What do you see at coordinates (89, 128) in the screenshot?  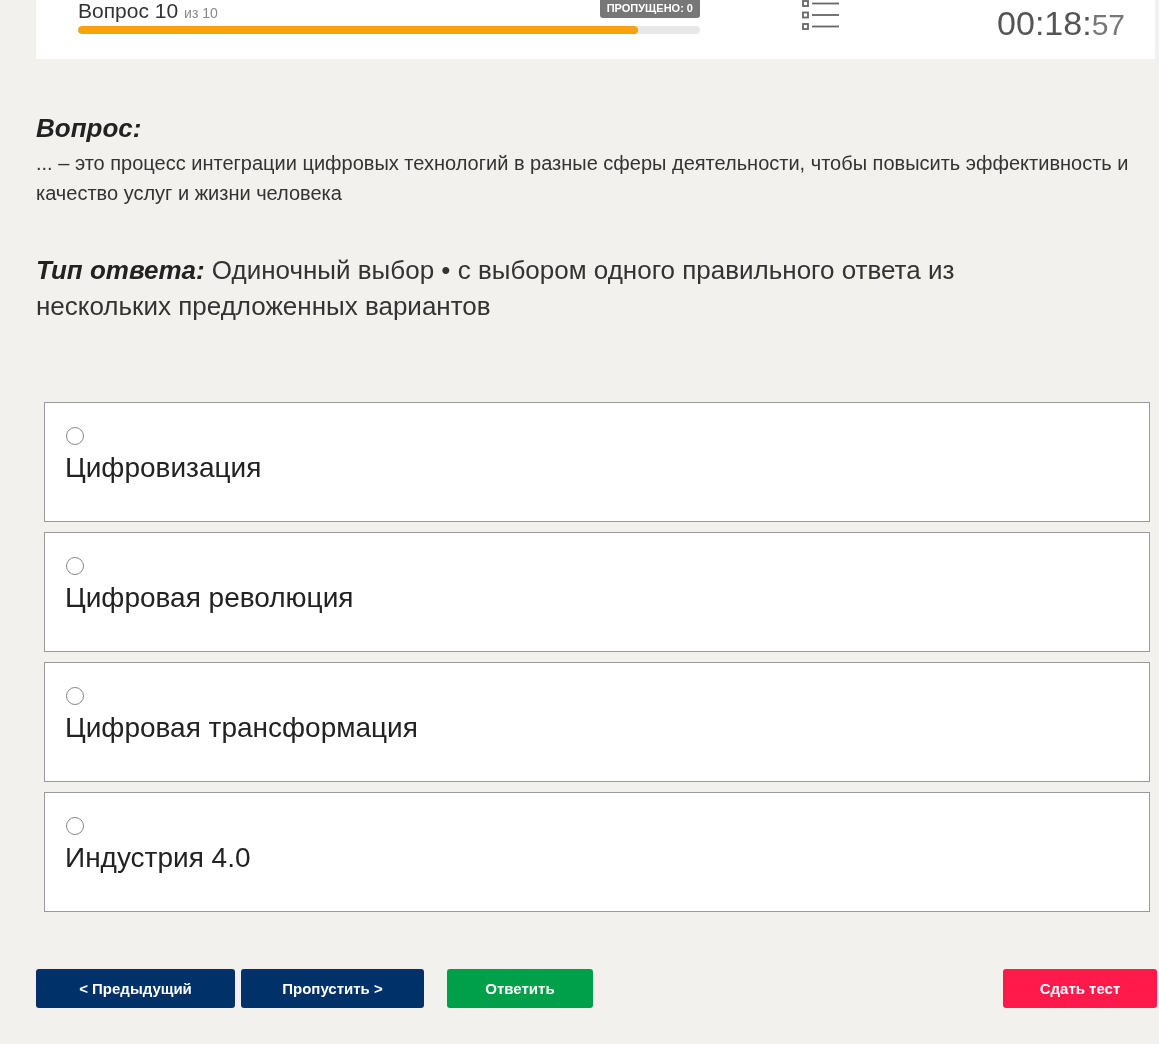 I see `question-heading: Вопрос:` at bounding box center [89, 128].